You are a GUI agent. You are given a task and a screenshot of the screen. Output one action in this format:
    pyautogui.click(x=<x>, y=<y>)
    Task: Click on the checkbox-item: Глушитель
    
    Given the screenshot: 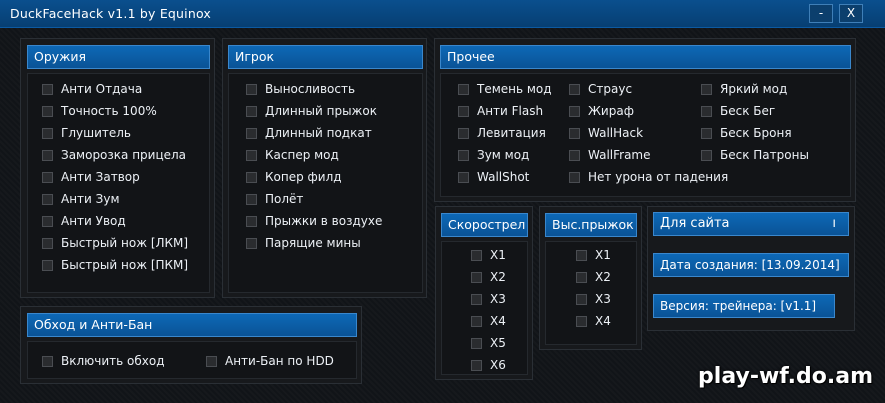 What is the action you would take?
    pyautogui.click(x=86, y=133)
    